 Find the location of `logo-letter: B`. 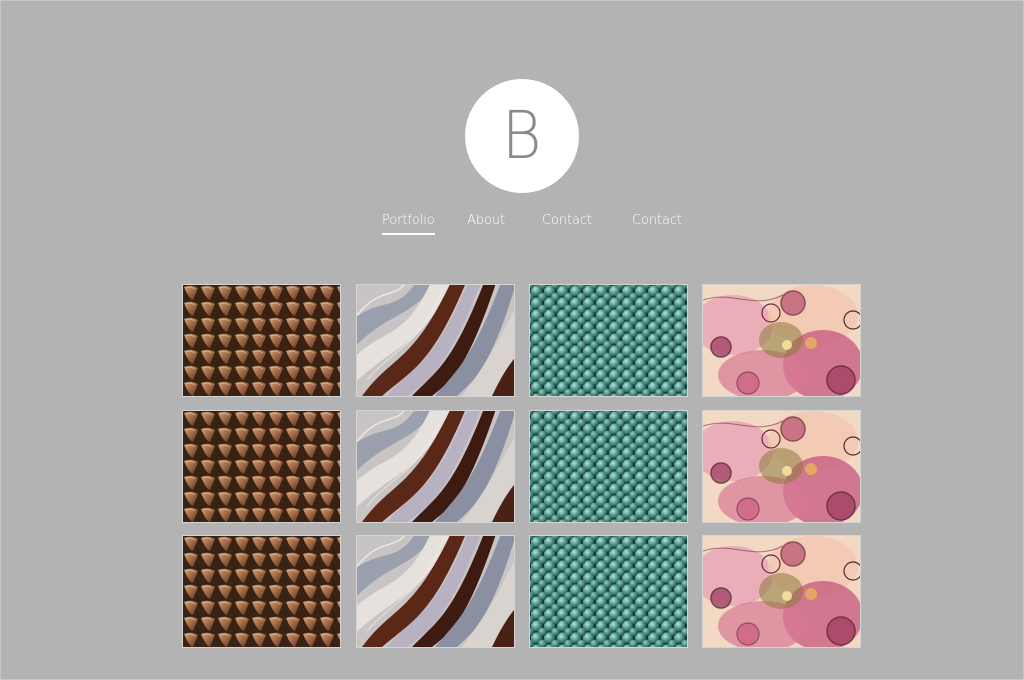

logo-letter: B is located at coordinates (522, 135).